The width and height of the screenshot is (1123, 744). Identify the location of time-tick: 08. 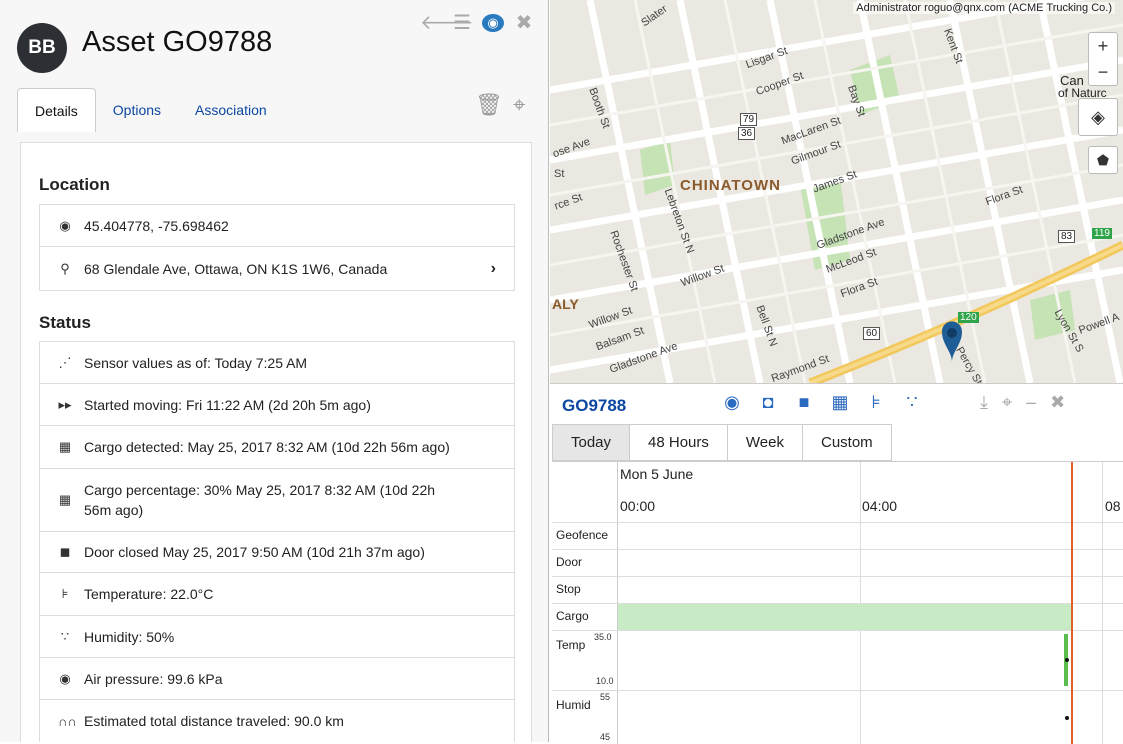
(1113, 506).